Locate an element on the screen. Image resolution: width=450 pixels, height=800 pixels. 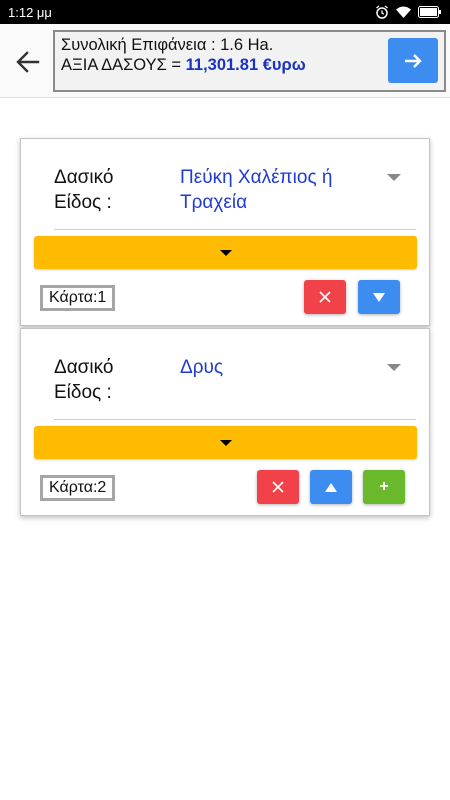
forest-value-label: ΑΞΙΑ ΔΑΣΟΥΣ = is located at coordinates (123, 65).